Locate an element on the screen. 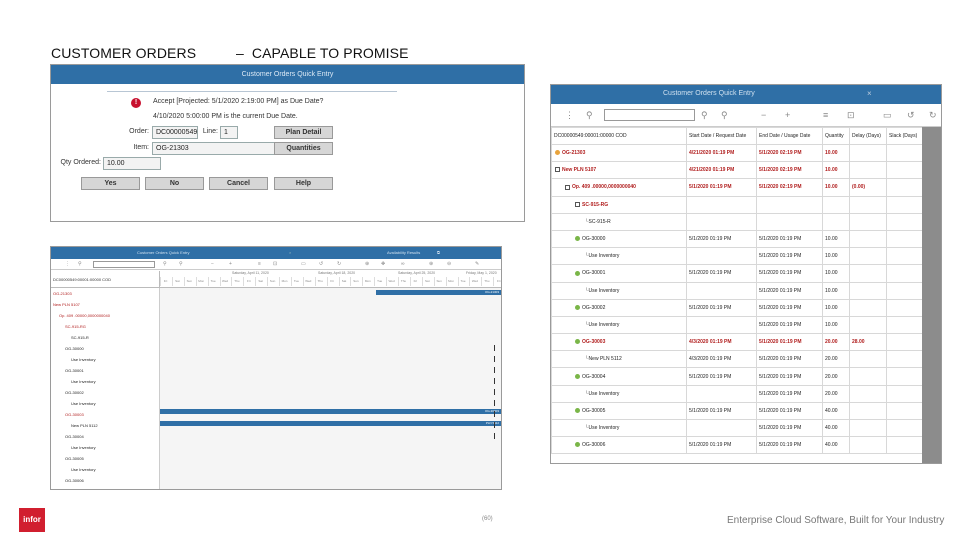 Image resolution: width=975 pixels, height=548 pixels. tree-row: OG-21303 is located at coordinates (105, 293).